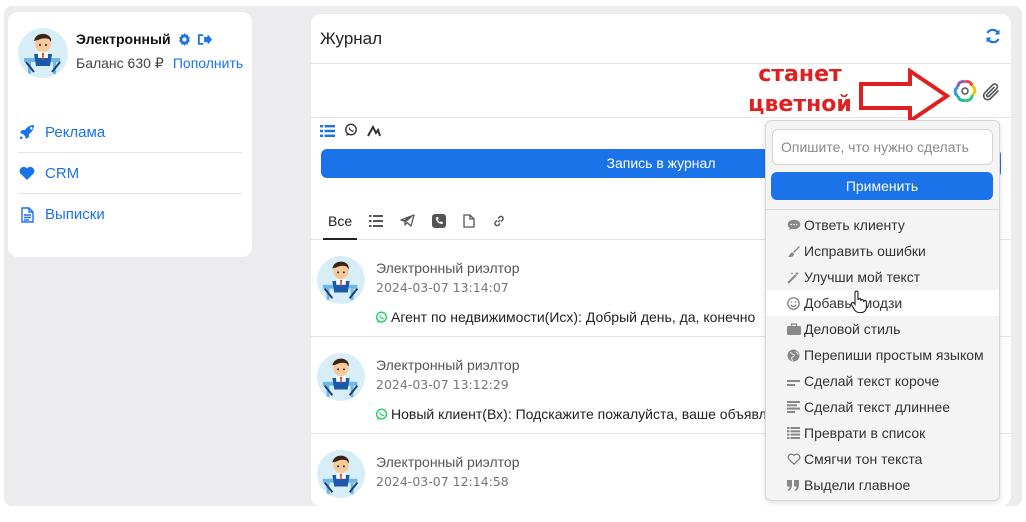  Describe the element at coordinates (27, 173) in the screenshot. I see `heart-icon` at that location.